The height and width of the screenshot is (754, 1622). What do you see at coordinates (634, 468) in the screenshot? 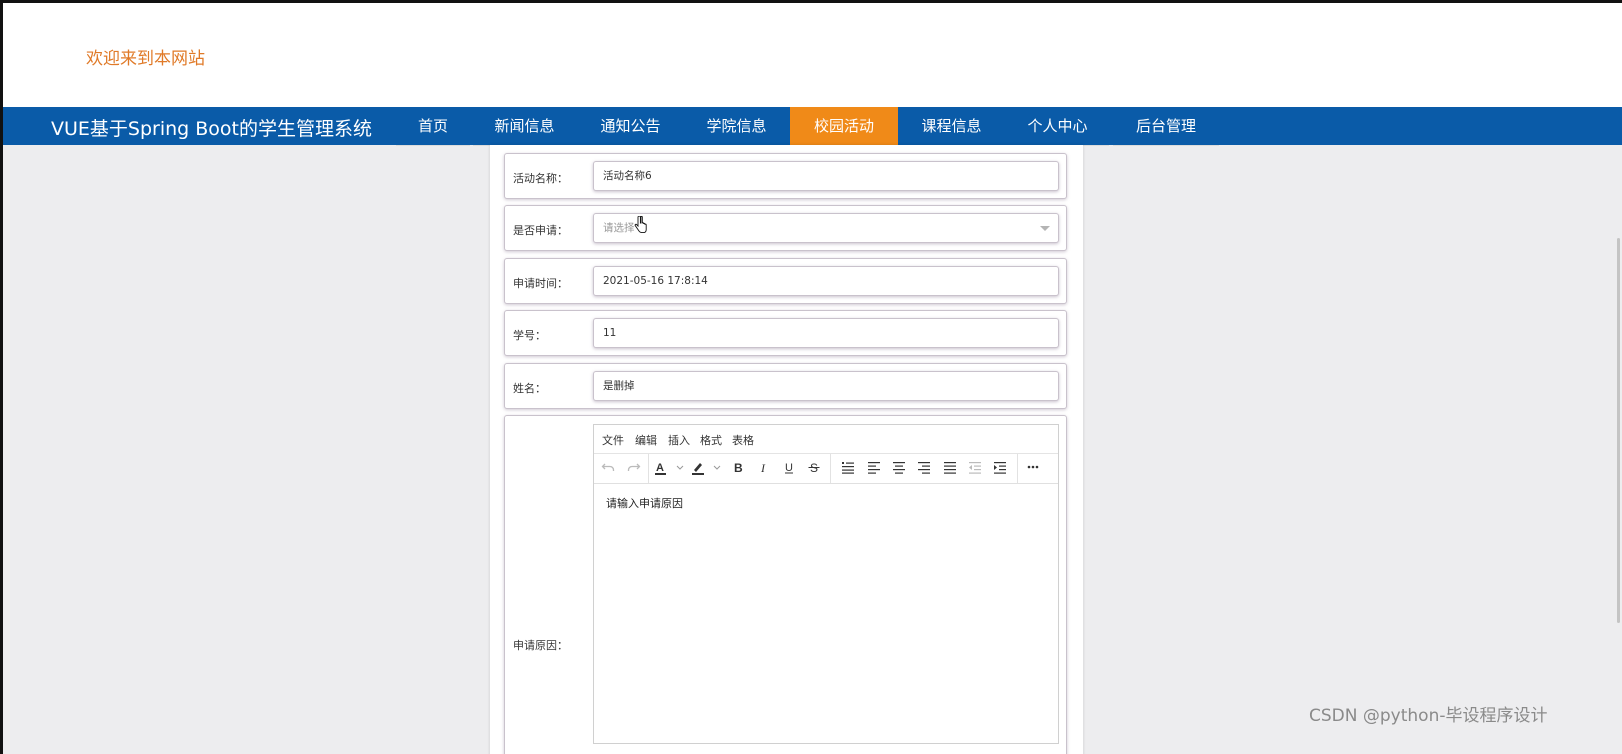
I see `redo-icon` at bounding box center [634, 468].